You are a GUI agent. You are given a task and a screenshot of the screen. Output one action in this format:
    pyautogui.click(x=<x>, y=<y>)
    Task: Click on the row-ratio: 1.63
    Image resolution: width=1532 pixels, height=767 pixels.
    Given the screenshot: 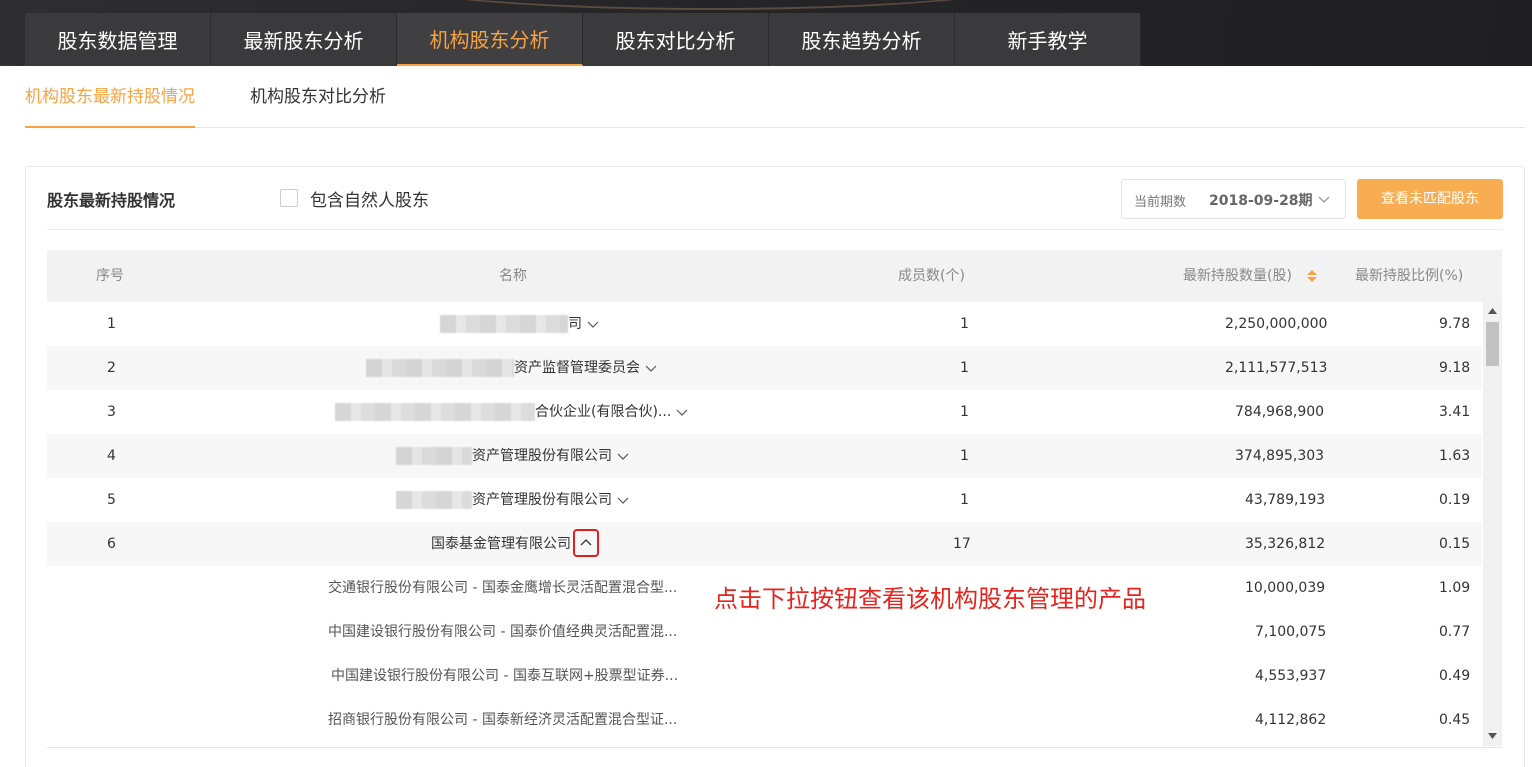 What is the action you would take?
    pyautogui.click(x=1455, y=456)
    